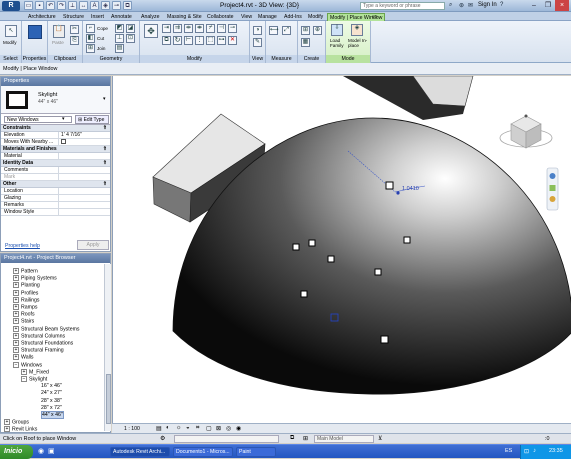 This screenshot has height=459, width=571. Describe the element at coordinates (256, 452) in the screenshot. I see `task-paint: Paint` at that location.